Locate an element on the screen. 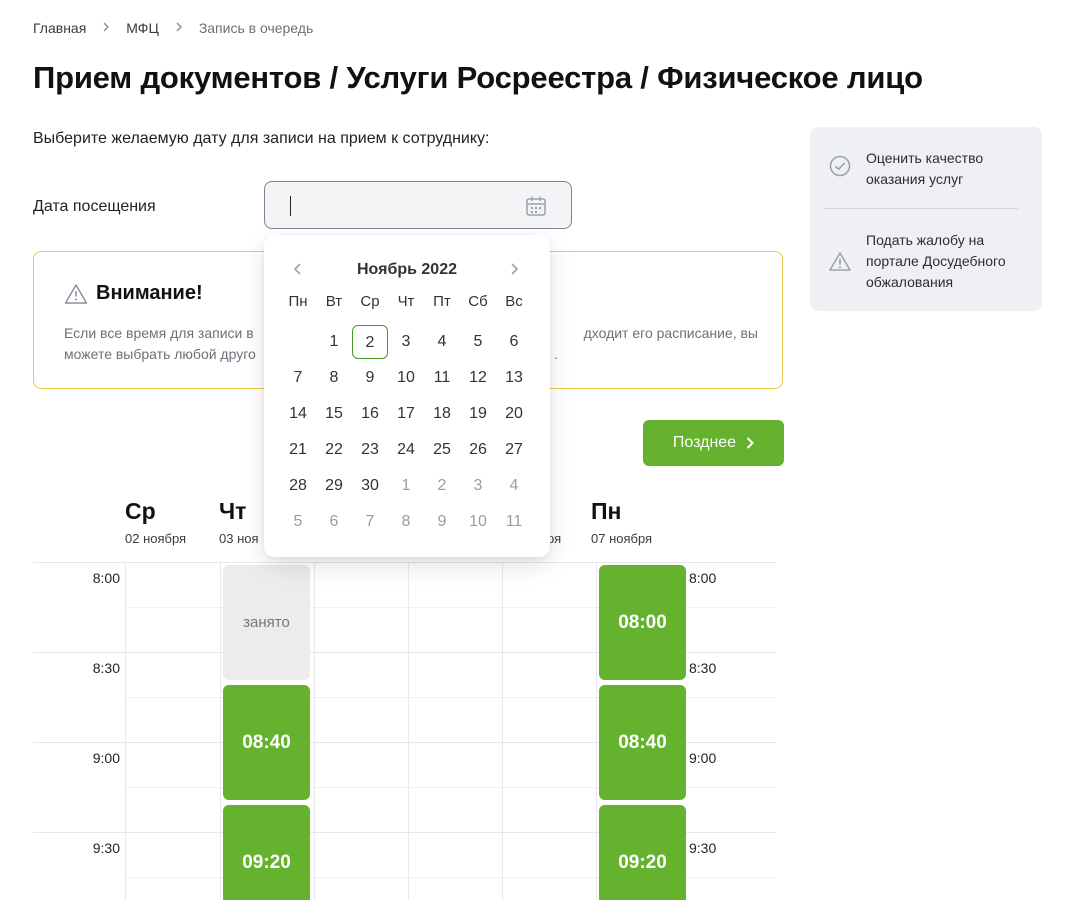 The image size is (1080, 900). text-cursor is located at coordinates (290, 206).